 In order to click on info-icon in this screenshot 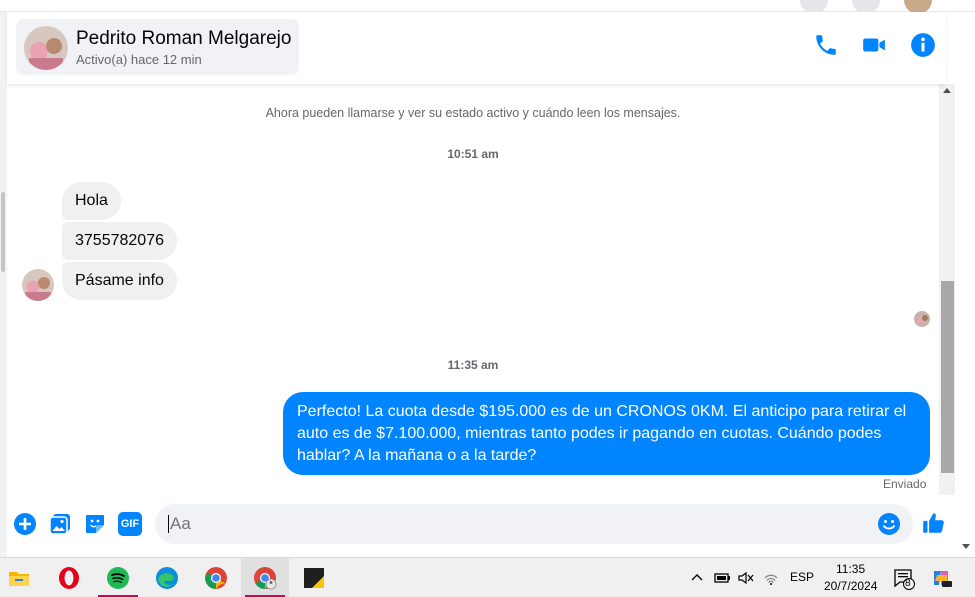, I will do `click(923, 45)`.